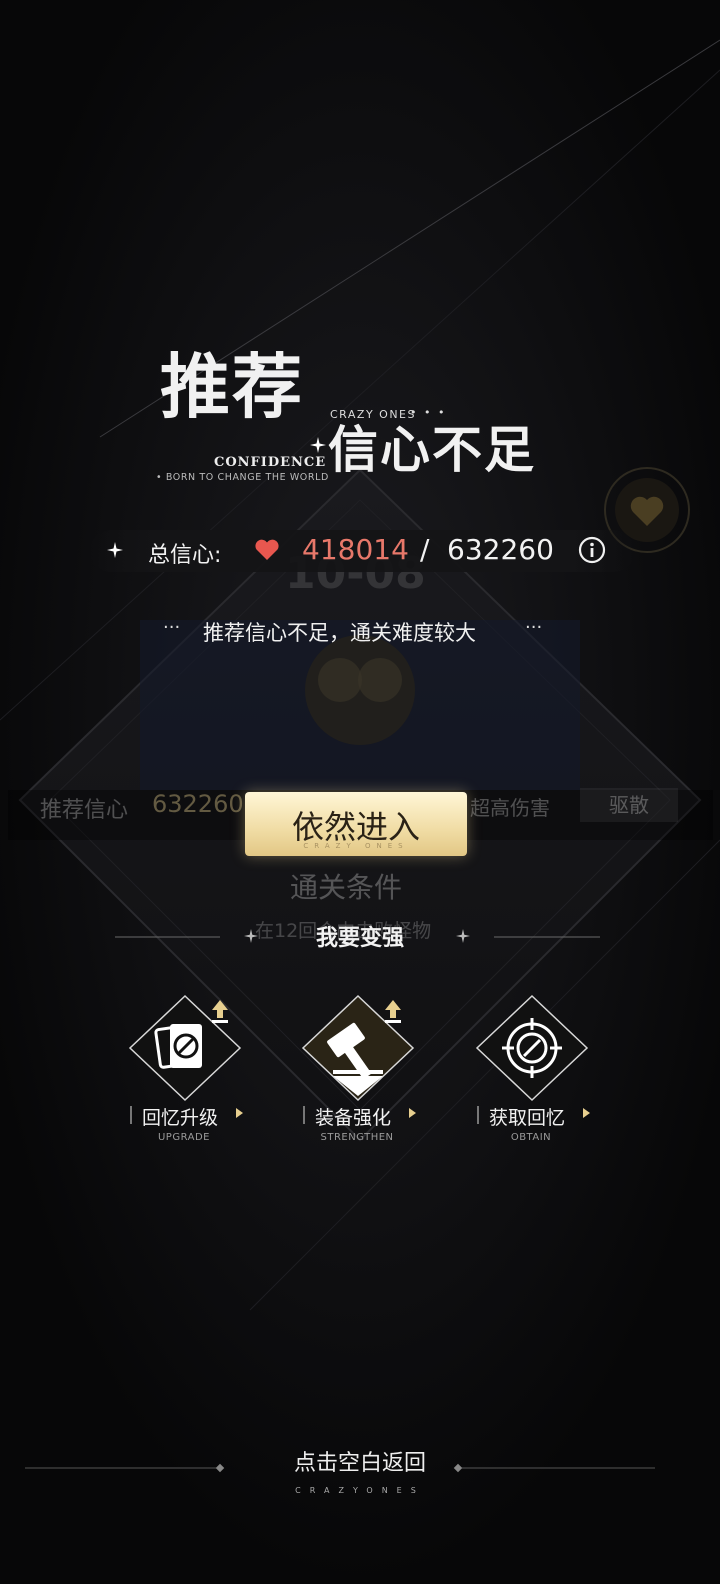 The width and height of the screenshot is (720, 1584). What do you see at coordinates (84, 810) in the screenshot?
I see `recommend-label: 推荐信心` at bounding box center [84, 810].